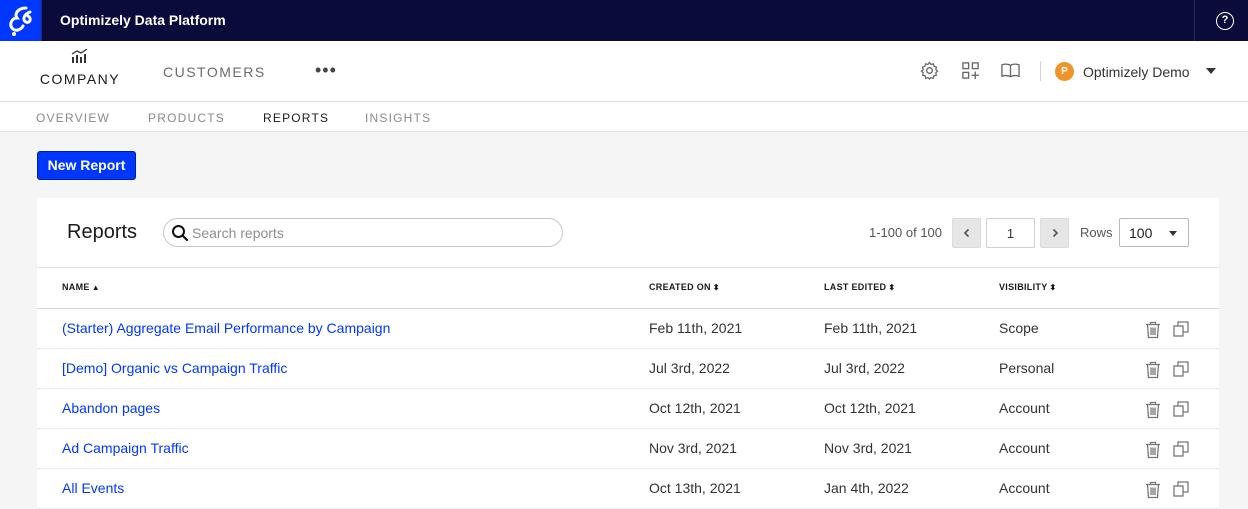  I want to click on column-header-label: CREATED ON, so click(680, 287).